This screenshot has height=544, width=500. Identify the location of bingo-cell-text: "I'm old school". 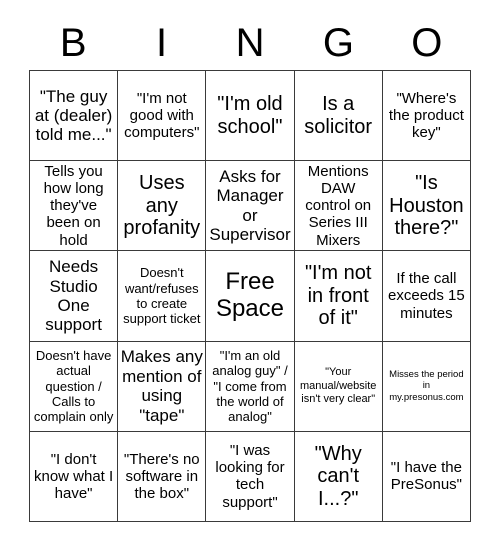
(250, 115).